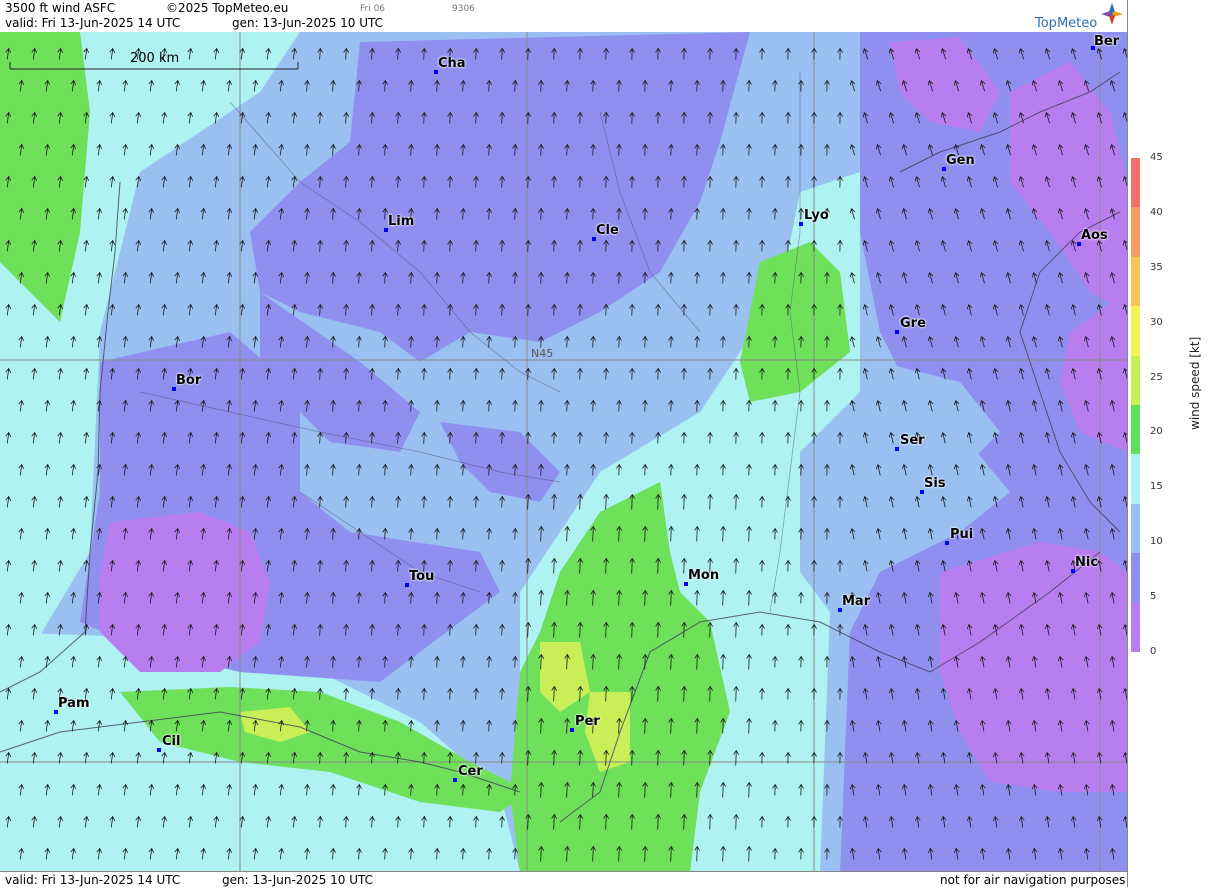 The width and height of the screenshot is (1219, 888). What do you see at coordinates (171, 741) in the screenshot?
I see `city-label-cil: Cil` at bounding box center [171, 741].